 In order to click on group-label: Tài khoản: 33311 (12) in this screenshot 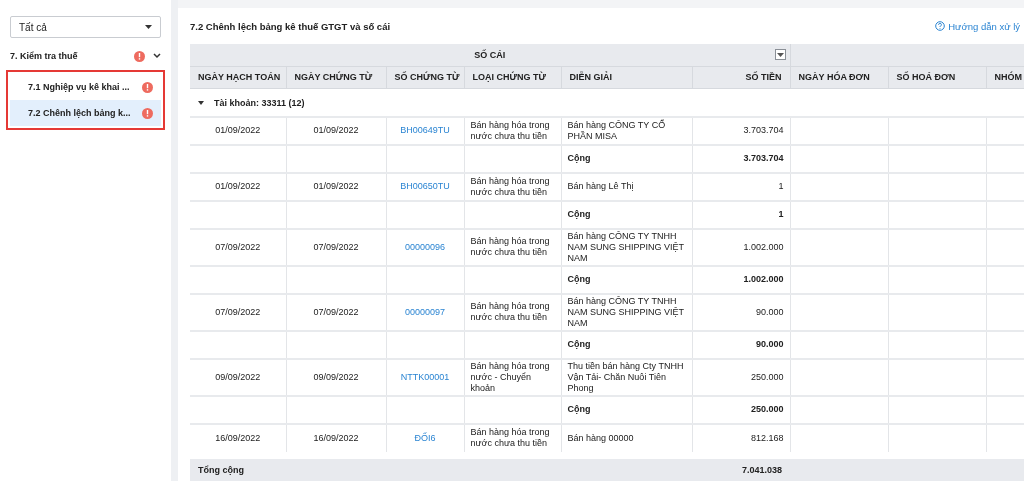, I will do `click(259, 102)`.